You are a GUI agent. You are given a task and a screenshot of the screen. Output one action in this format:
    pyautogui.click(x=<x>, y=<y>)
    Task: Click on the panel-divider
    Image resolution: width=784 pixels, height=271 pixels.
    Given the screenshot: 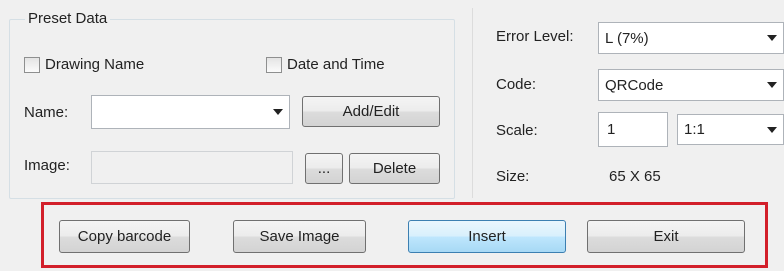 What is the action you would take?
    pyautogui.click(x=472, y=103)
    